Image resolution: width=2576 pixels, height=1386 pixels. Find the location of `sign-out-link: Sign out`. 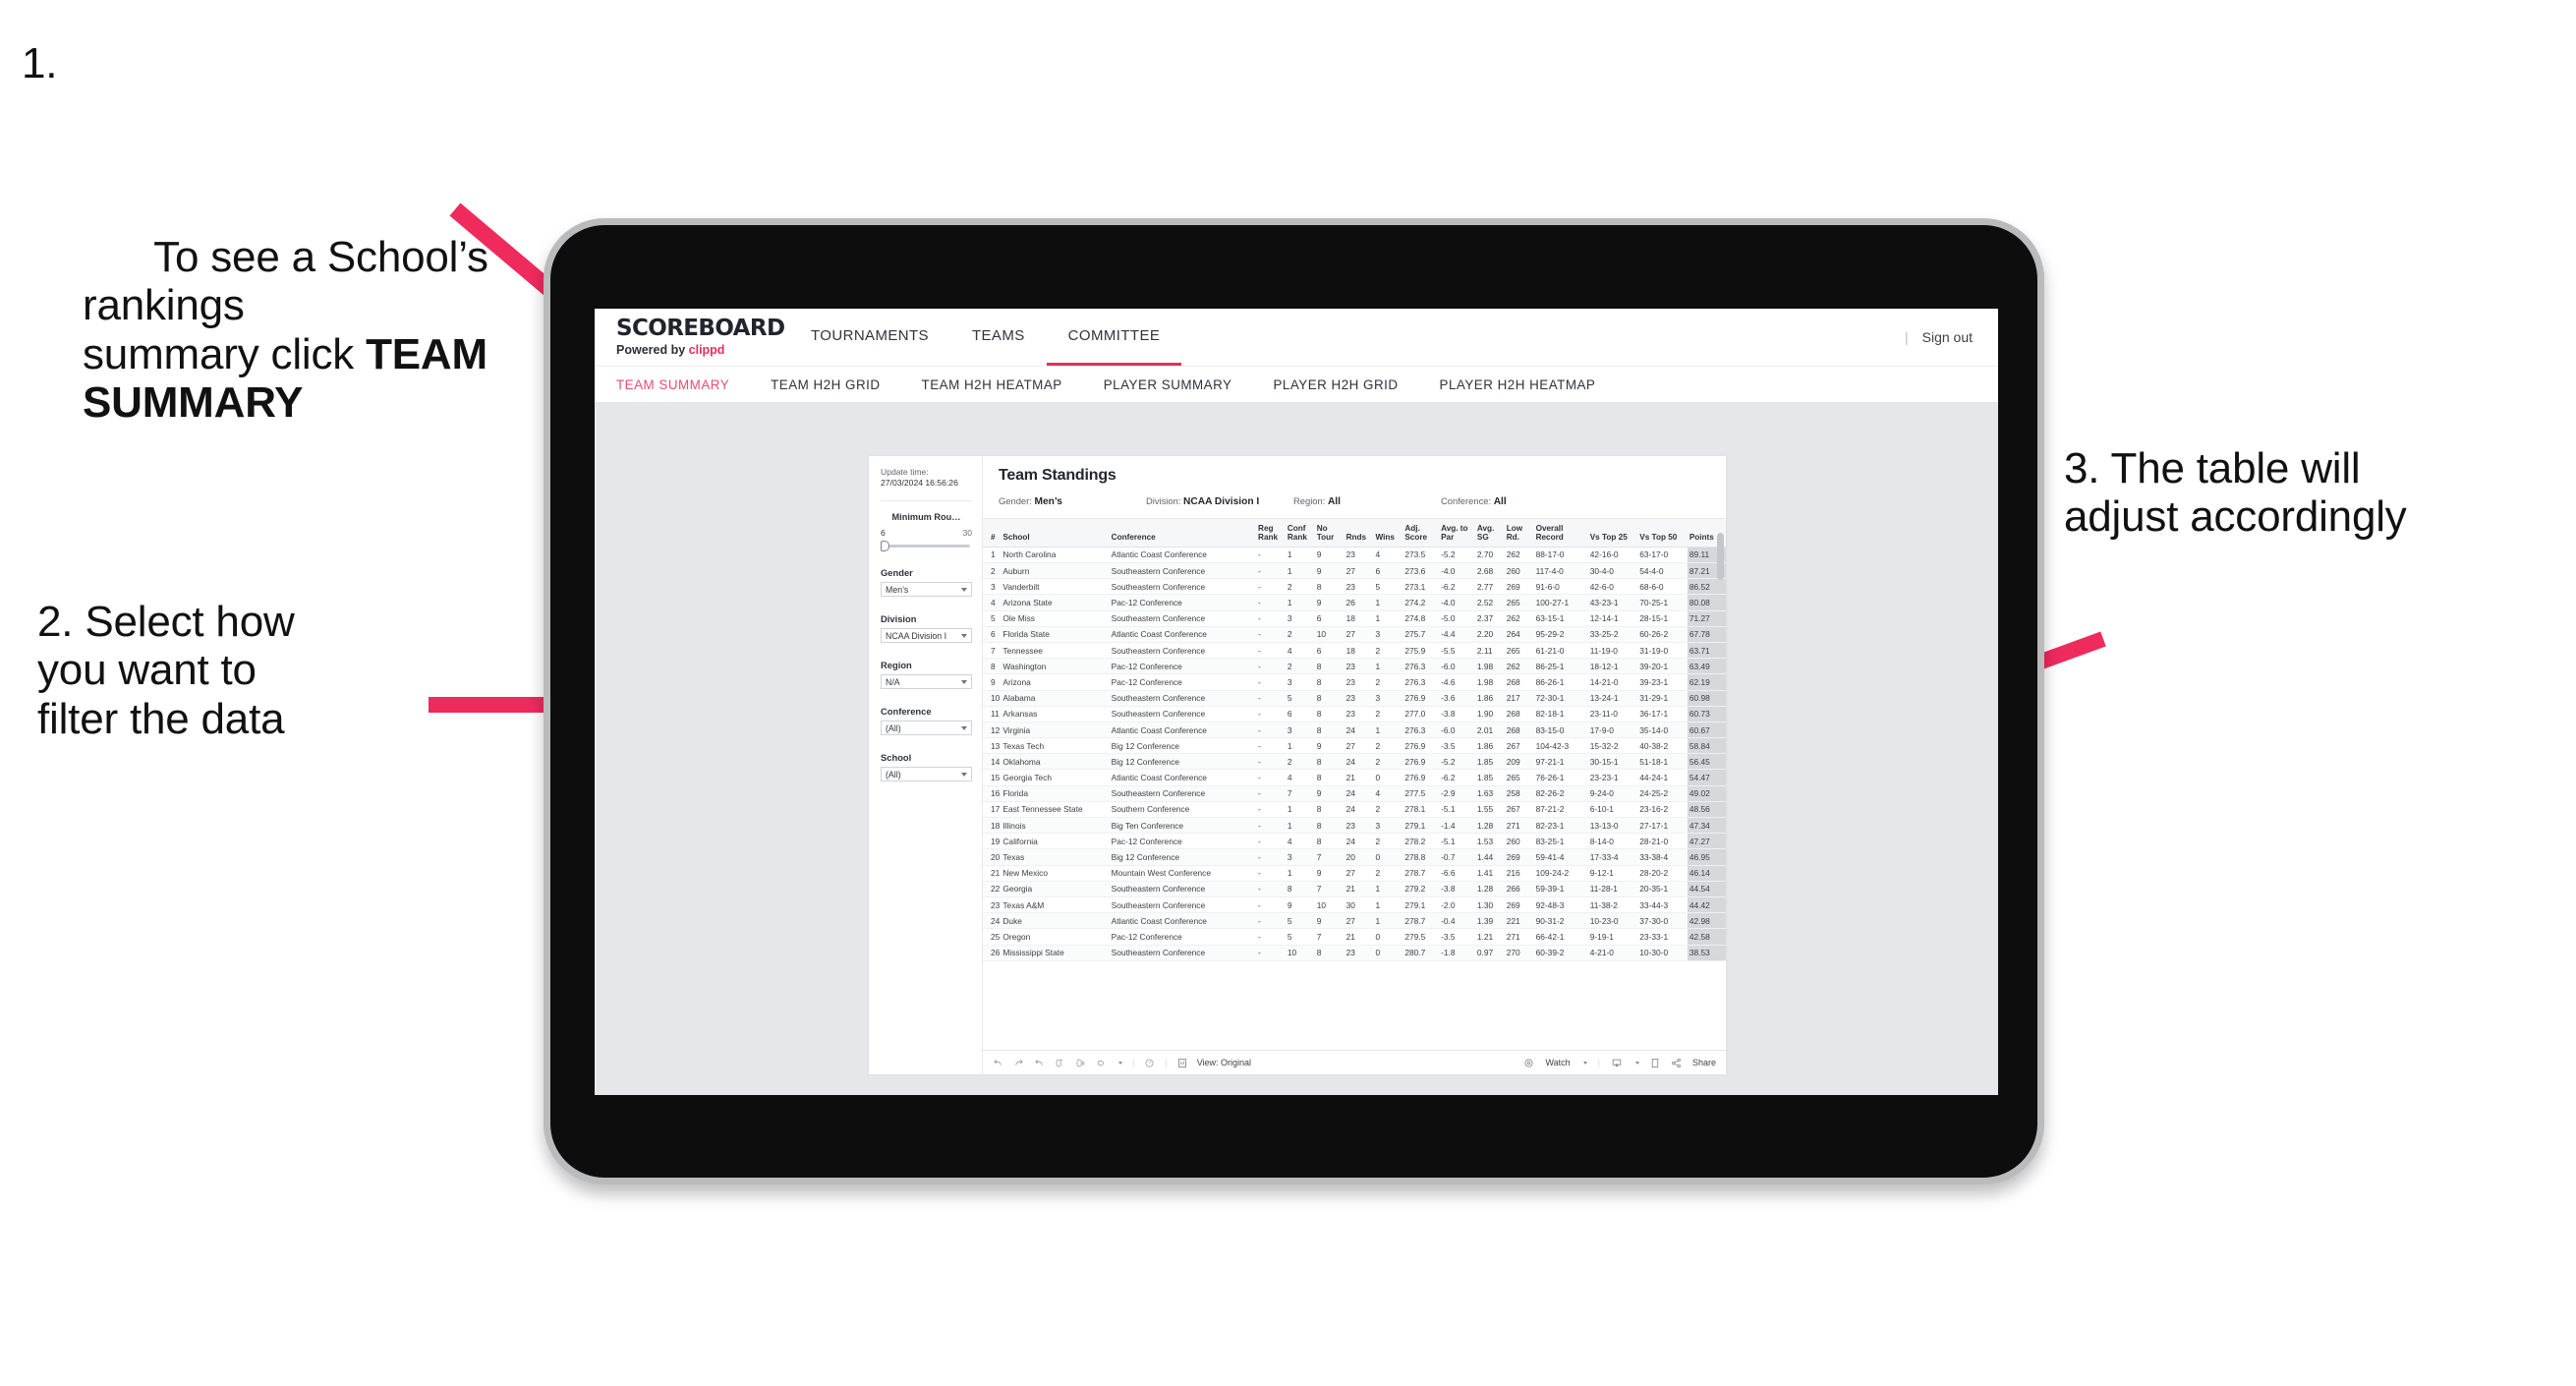

sign-out-link: Sign out is located at coordinates (1948, 337).